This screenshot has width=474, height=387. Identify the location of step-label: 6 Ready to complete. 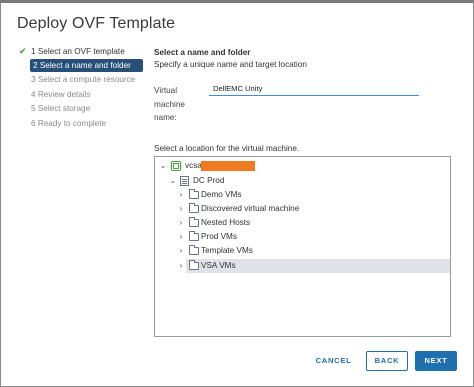
(69, 123).